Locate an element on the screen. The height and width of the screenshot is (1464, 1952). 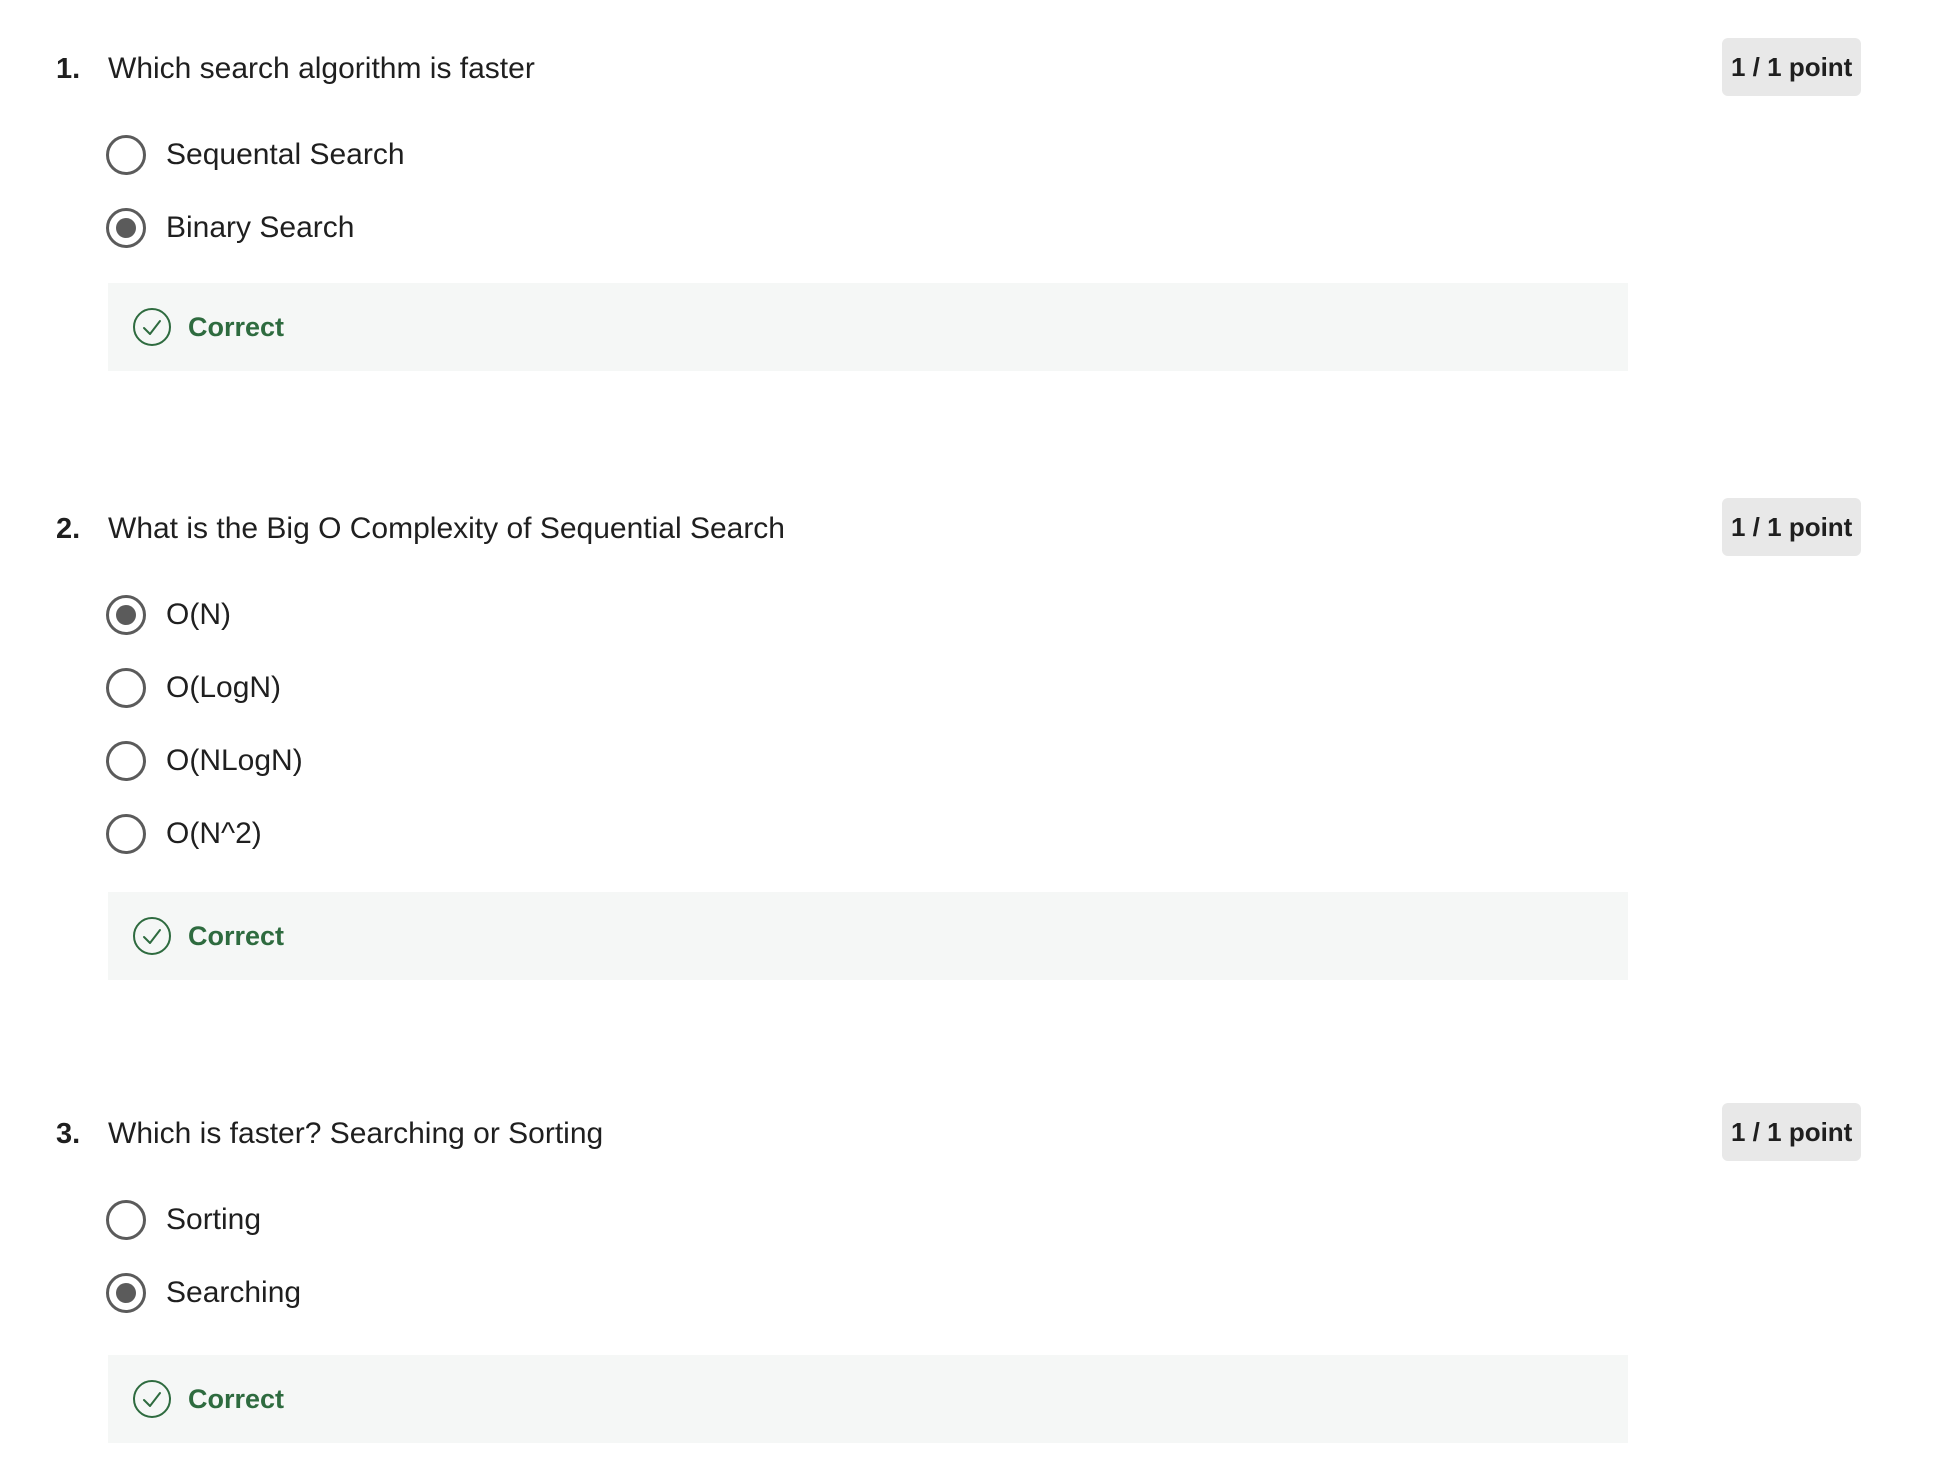
answer-option: Sequental Search is located at coordinates (255, 154).